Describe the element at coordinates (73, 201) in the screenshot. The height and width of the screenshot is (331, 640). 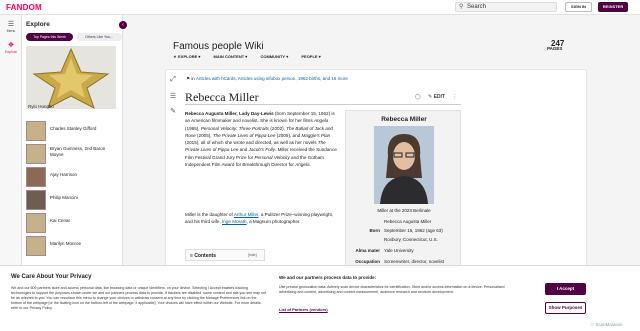
I see `list-item: Philip Mancini` at that location.